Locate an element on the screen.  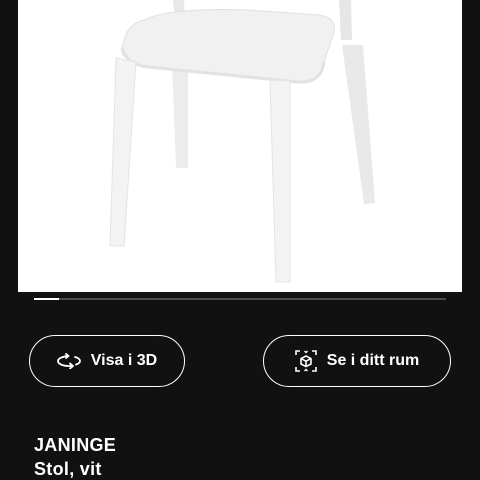
product-name: JANINGE is located at coordinates (75, 445).